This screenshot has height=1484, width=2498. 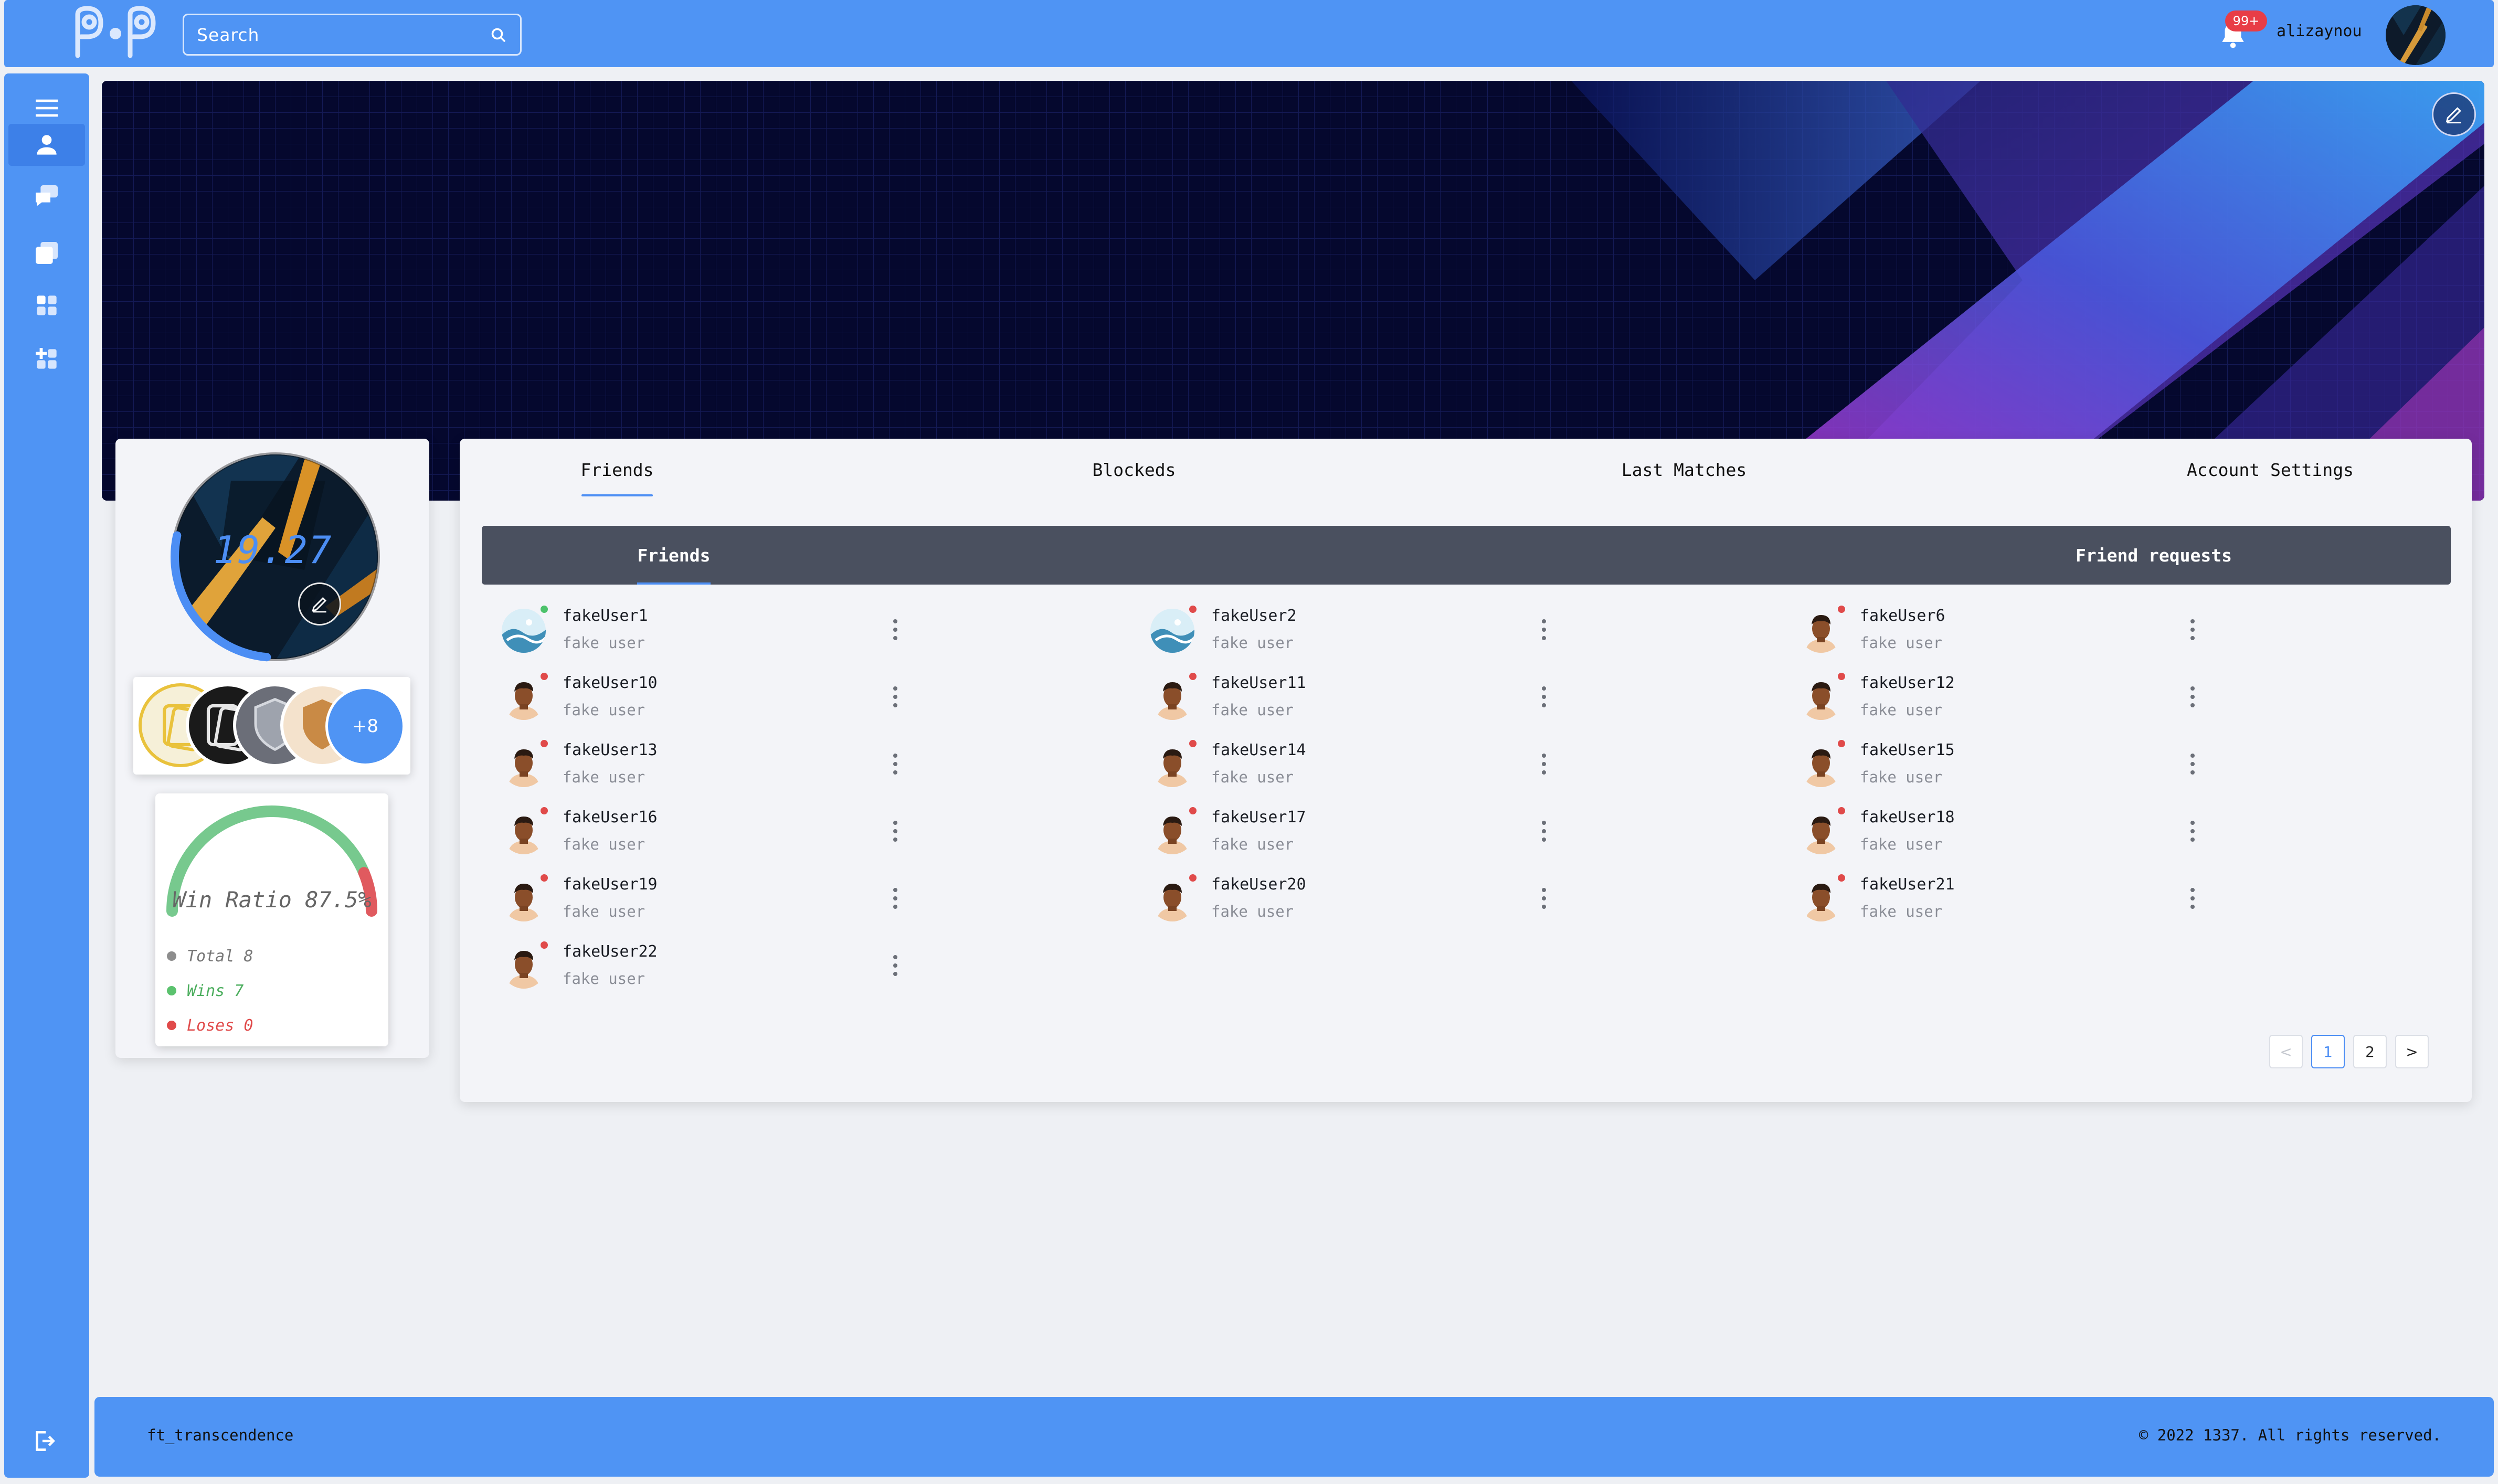 I want to click on app-logo, so click(x=113, y=33).